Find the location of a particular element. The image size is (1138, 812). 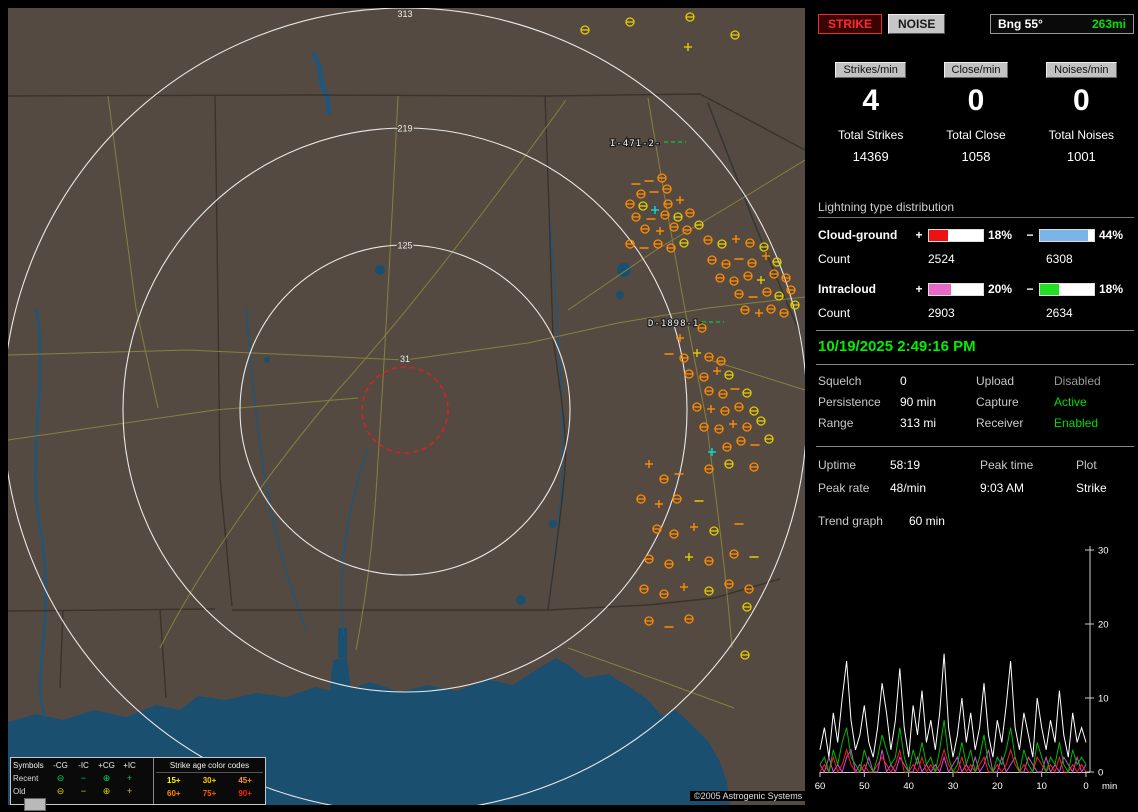

uptime-label: Uptime is located at coordinates (837, 465).